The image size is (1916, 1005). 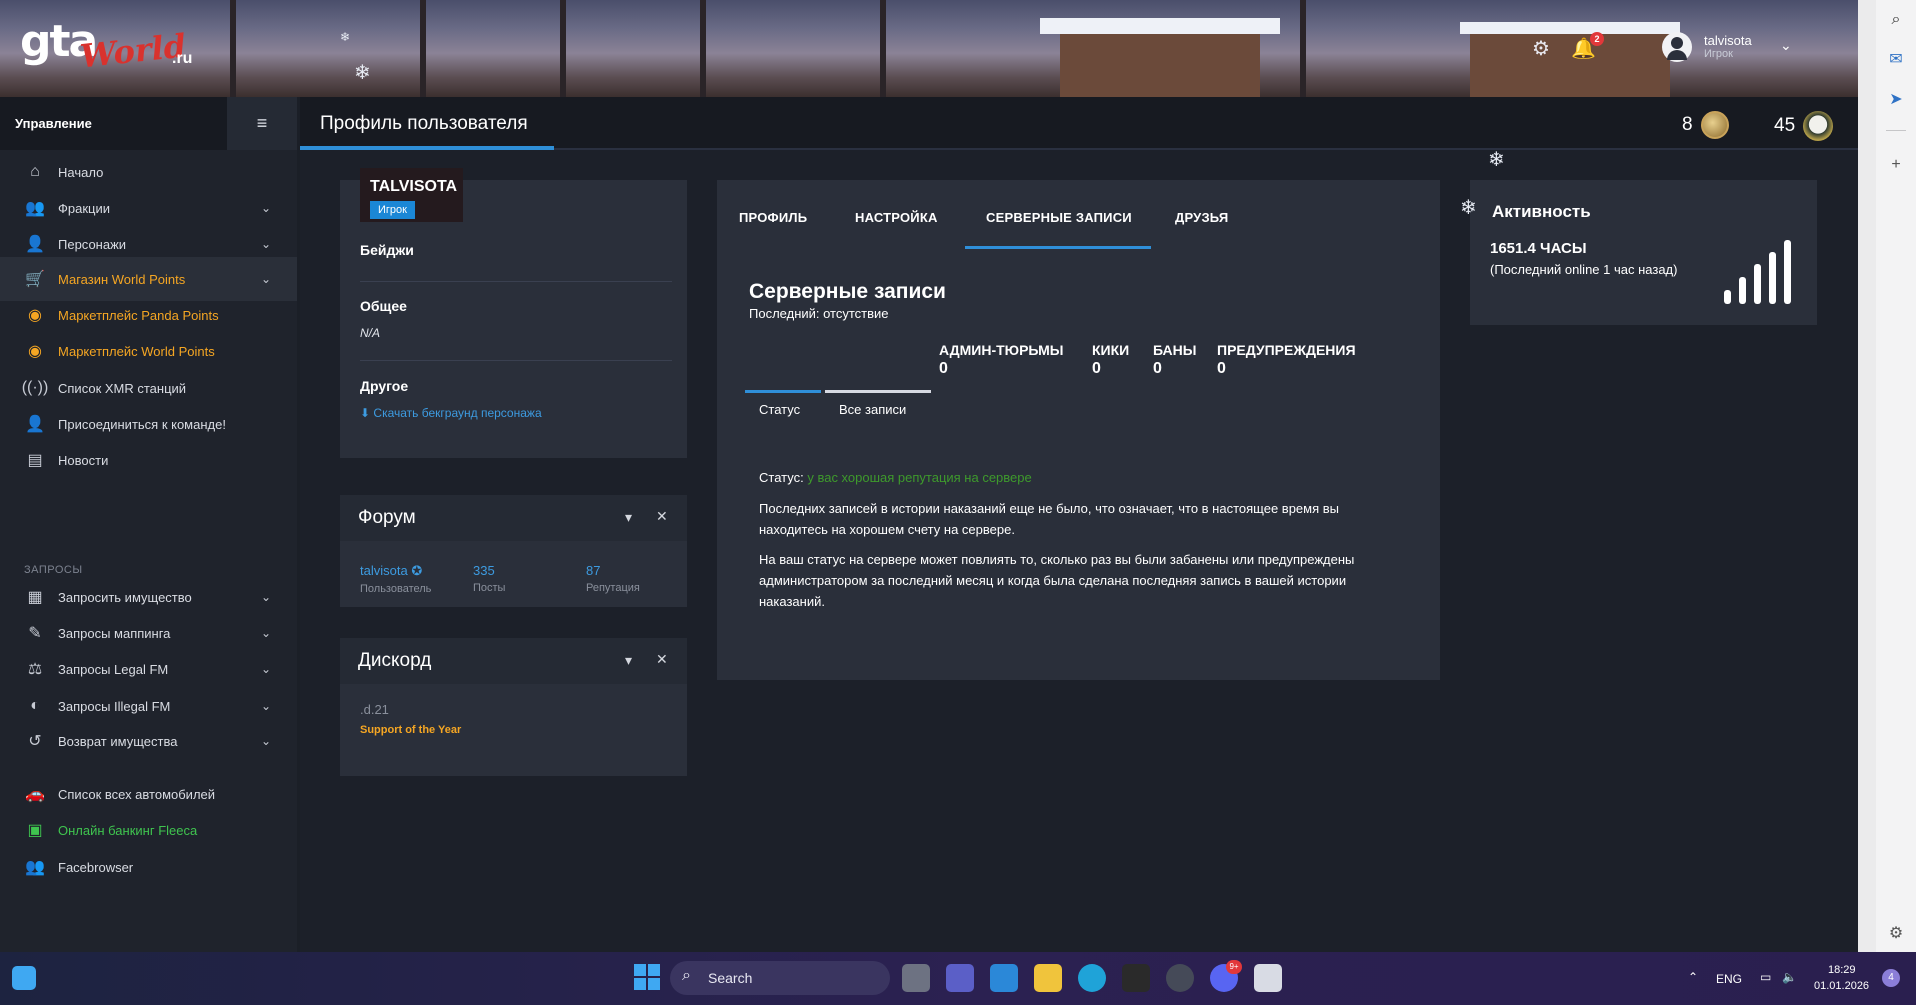 What do you see at coordinates (1896, 60) in the screenshot?
I see `outlook-icon: ✉` at bounding box center [1896, 60].